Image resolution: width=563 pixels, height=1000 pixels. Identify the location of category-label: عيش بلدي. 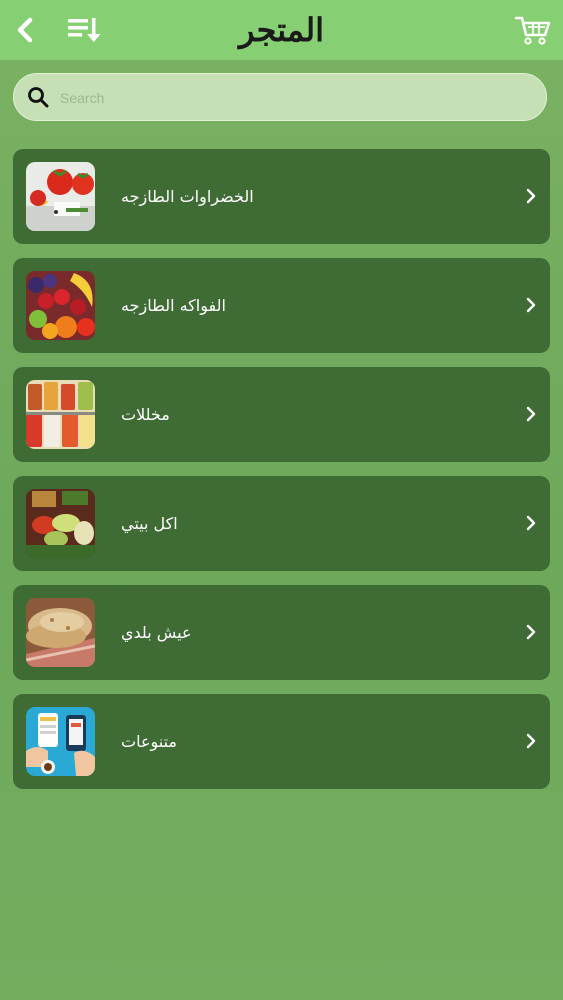
(156, 632).